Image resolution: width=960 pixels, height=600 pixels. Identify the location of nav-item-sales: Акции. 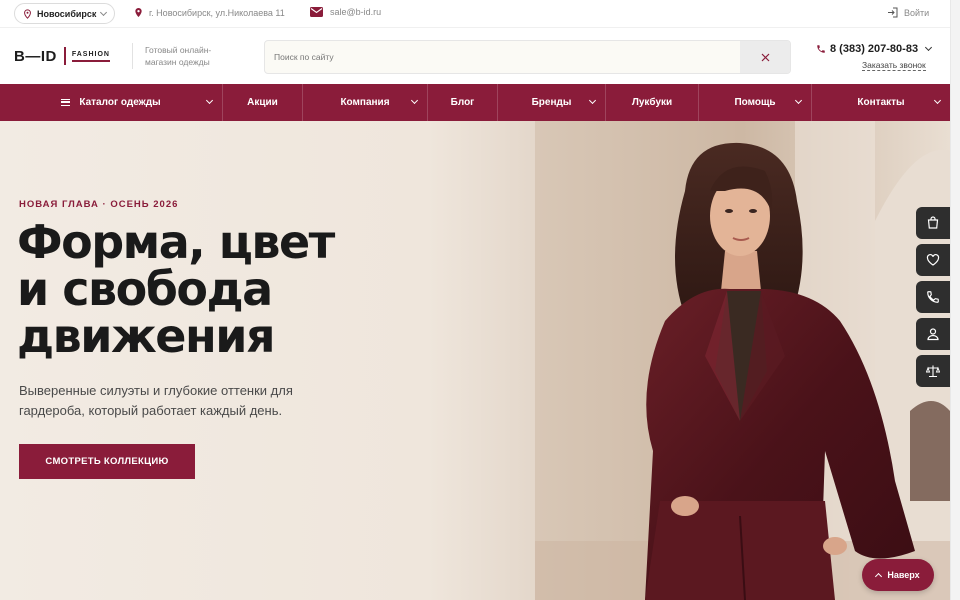
(262, 102).